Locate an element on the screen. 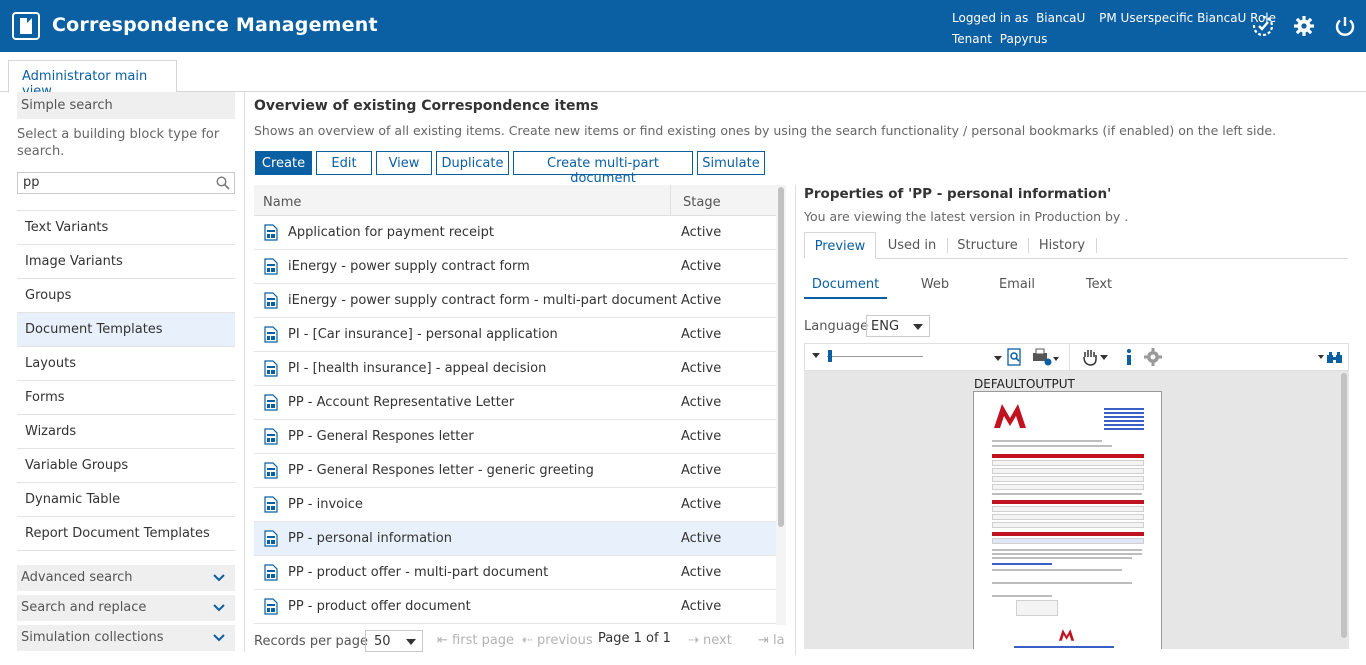 The image size is (1366, 665). page-indicator: Page 1 of 1 is located at coordinates (634, 638).